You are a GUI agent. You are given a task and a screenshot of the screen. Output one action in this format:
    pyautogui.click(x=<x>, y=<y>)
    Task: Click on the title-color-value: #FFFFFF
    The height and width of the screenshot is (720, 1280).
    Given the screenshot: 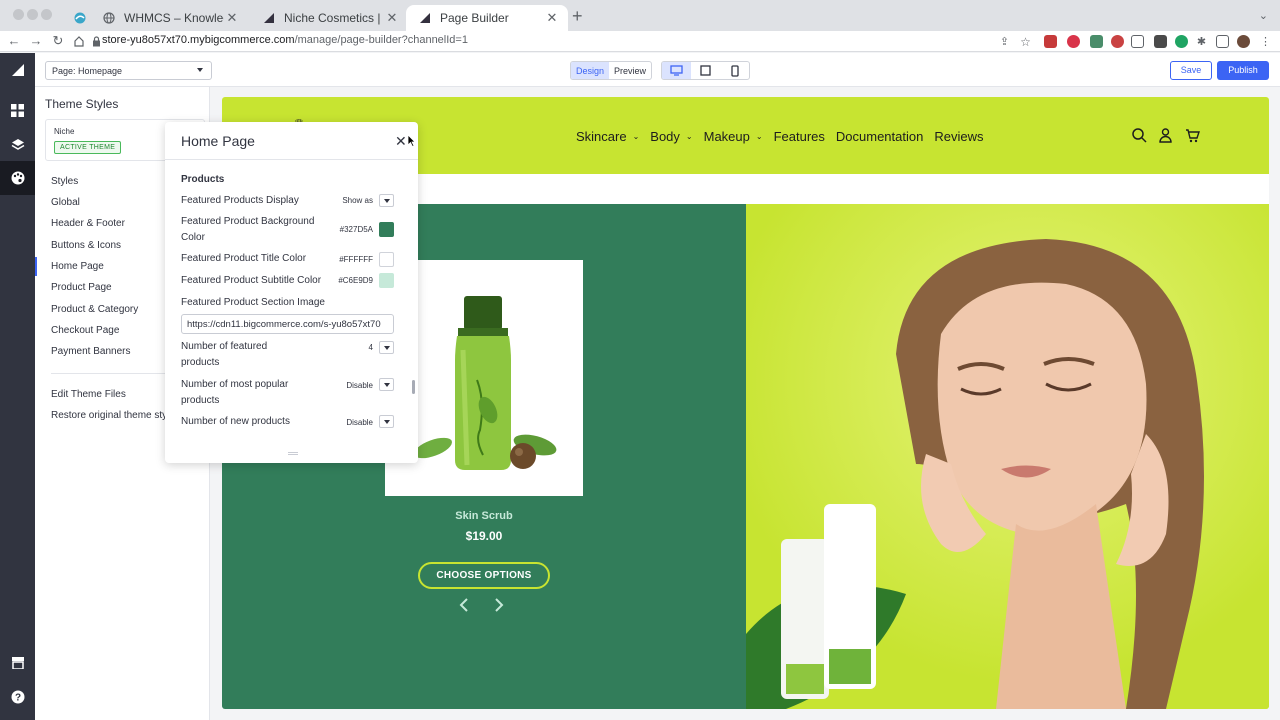 What is the action you would take?
    pyautogui.click(x=344, y=259)
    